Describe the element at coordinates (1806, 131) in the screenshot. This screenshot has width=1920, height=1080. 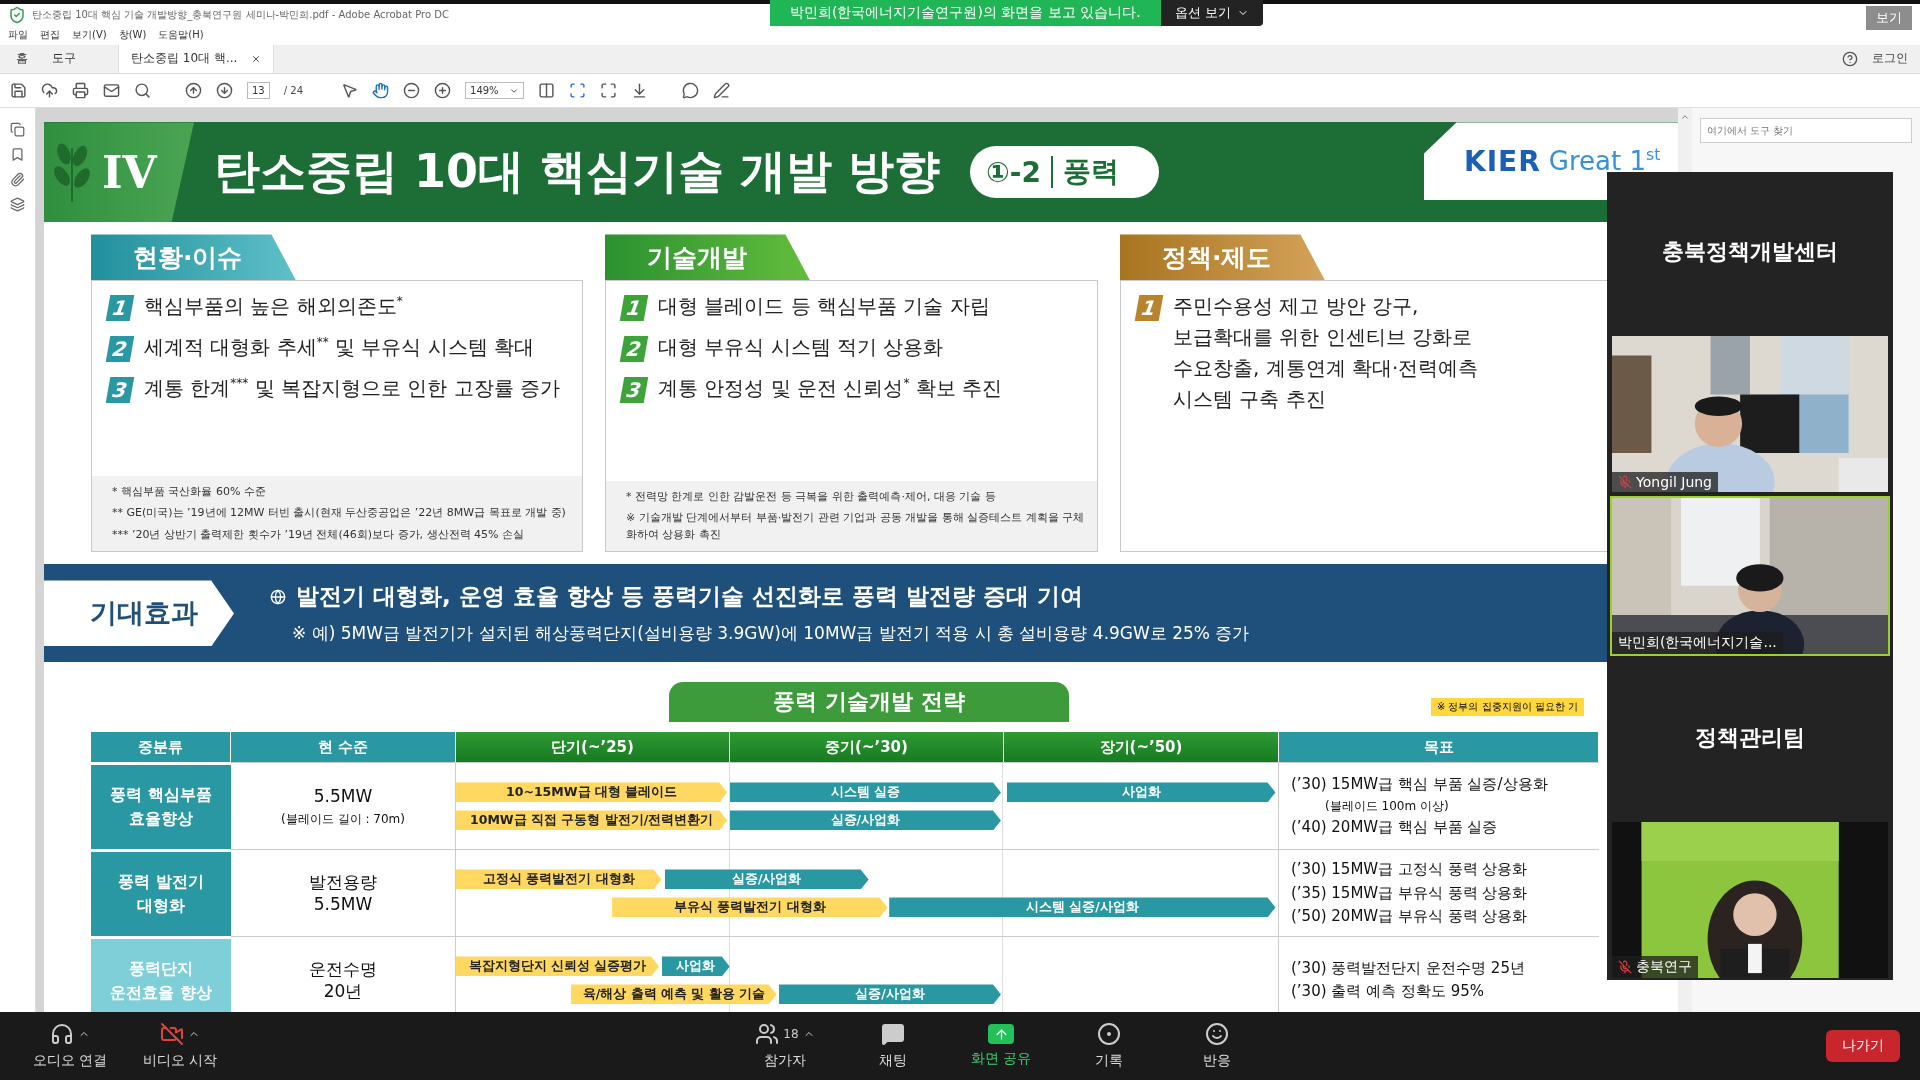
I see `tool-search-field: 여기에서 도구 찾기` at that location.